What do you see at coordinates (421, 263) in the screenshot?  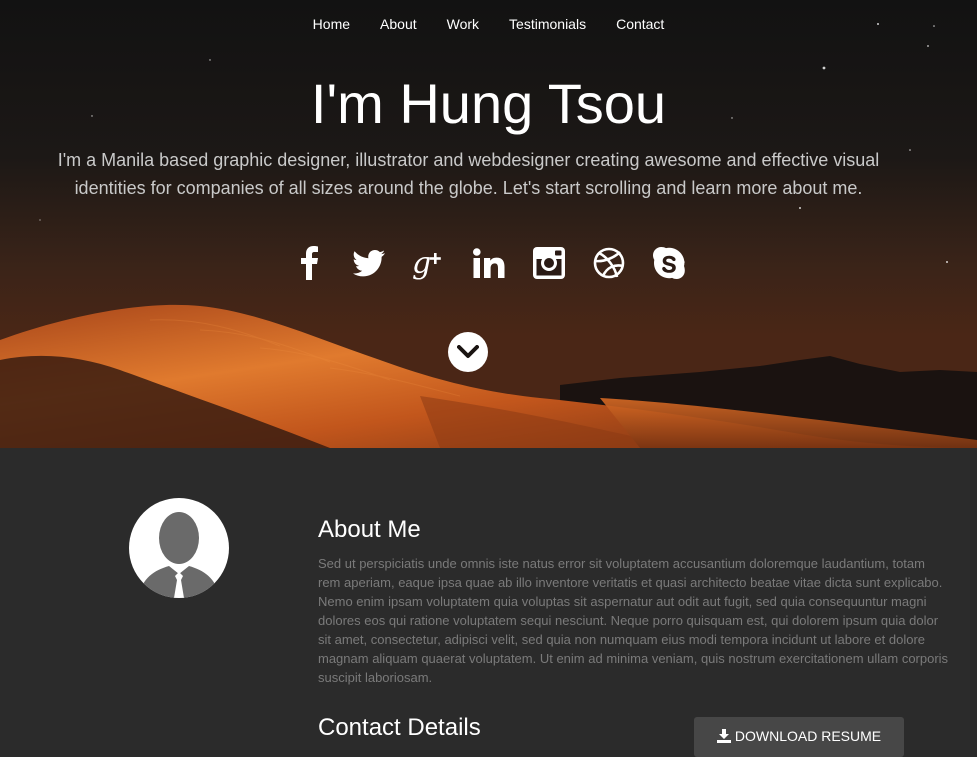 I see `svg-text: g` at bounding box center [421, 263].